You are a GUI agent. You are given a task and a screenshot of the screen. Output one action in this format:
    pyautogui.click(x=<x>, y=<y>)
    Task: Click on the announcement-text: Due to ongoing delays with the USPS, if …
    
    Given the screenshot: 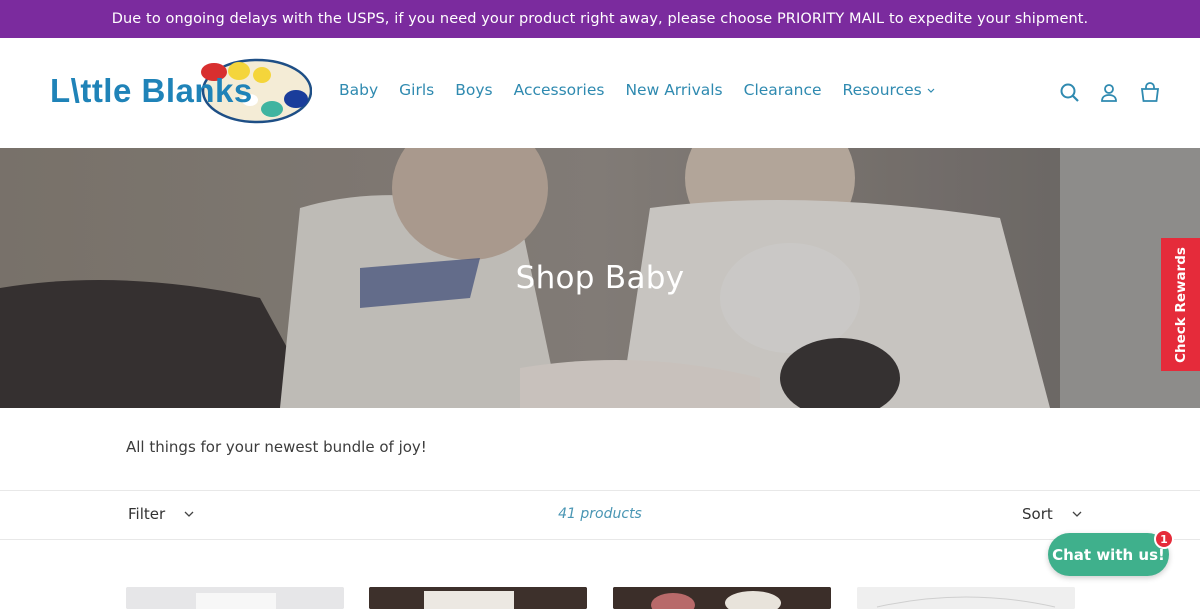 What is the action you would take?
    pyautogui.click(x=600, y=19)
    